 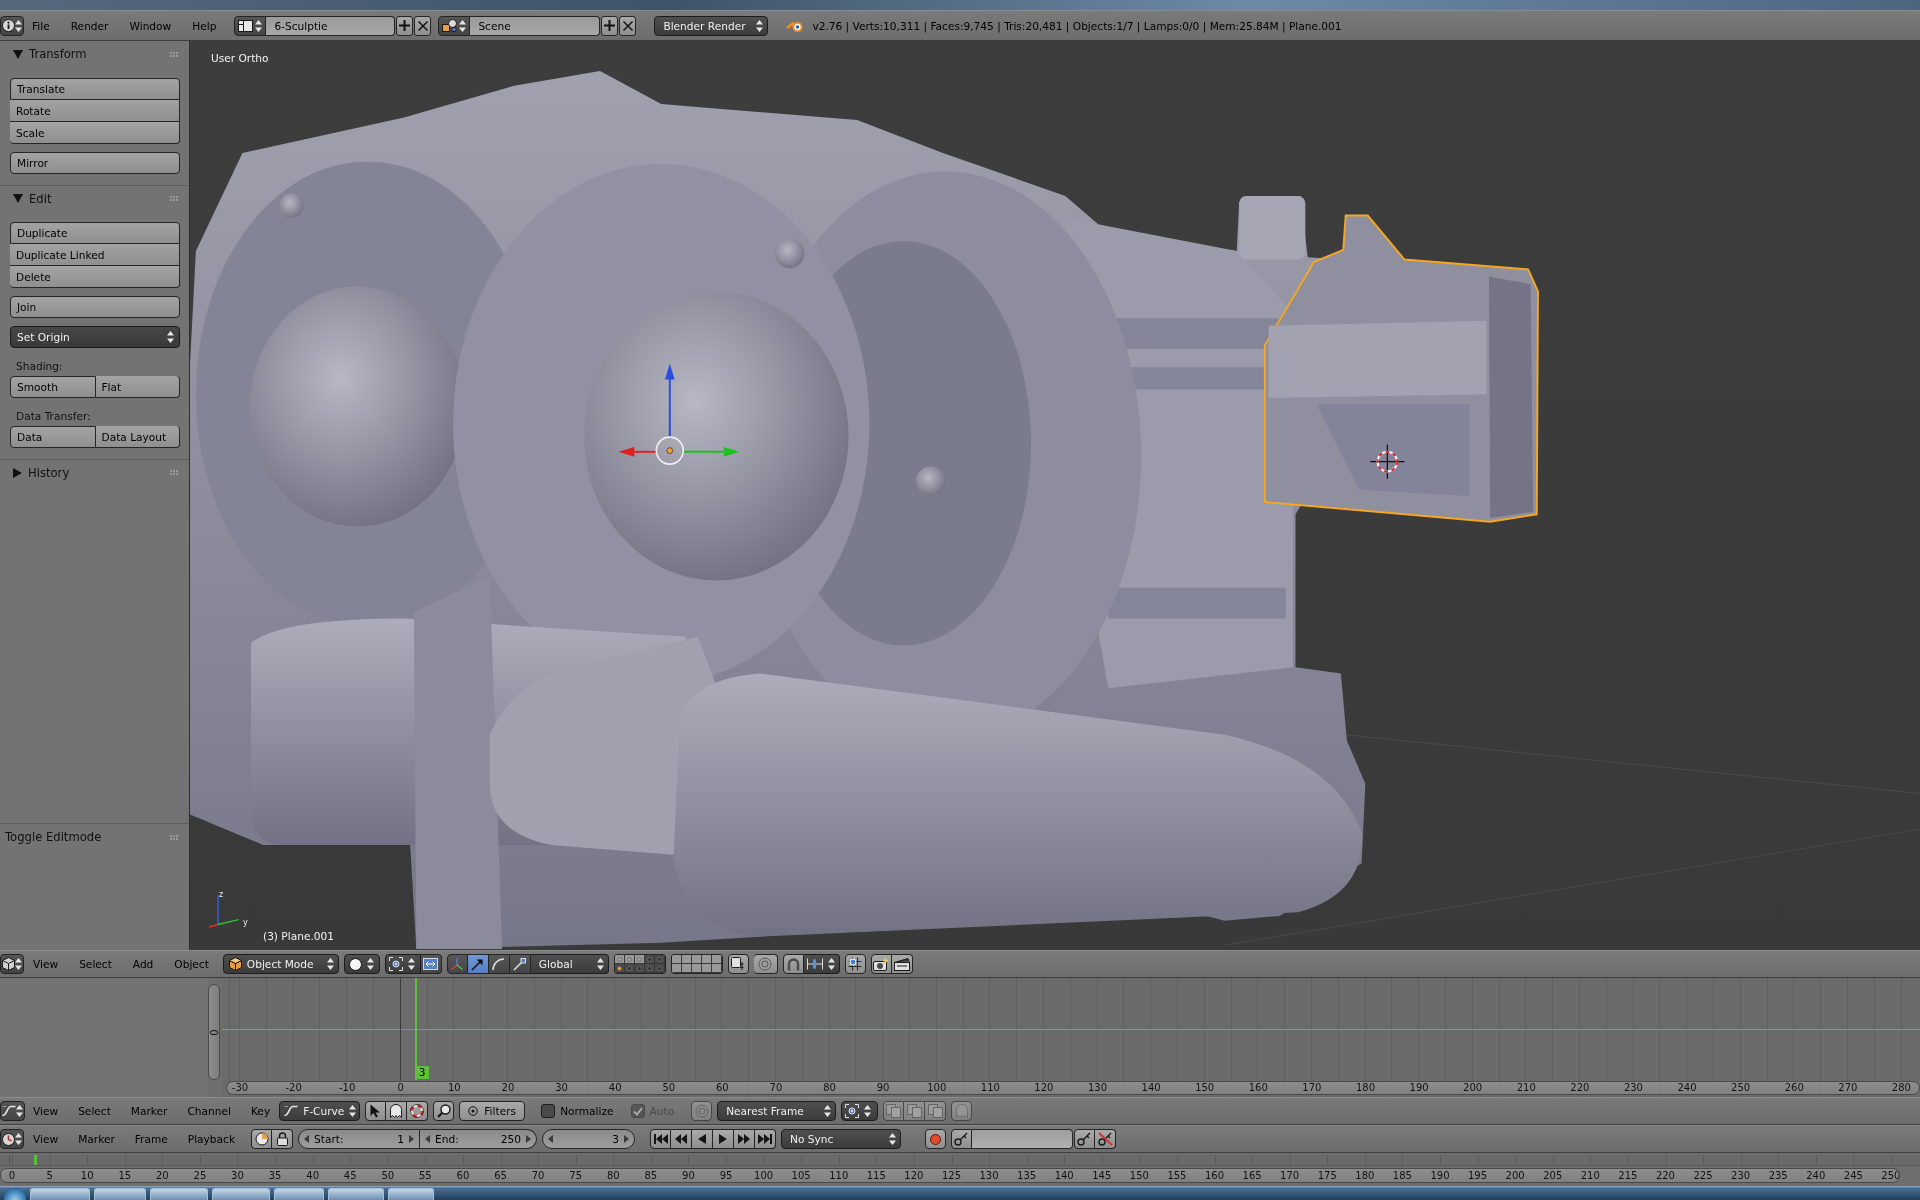 What do you see at coordinates (359, 1139) in the screenshot?
I see `start-frame-field: Start: 1` at bounding box center [359, 1139].